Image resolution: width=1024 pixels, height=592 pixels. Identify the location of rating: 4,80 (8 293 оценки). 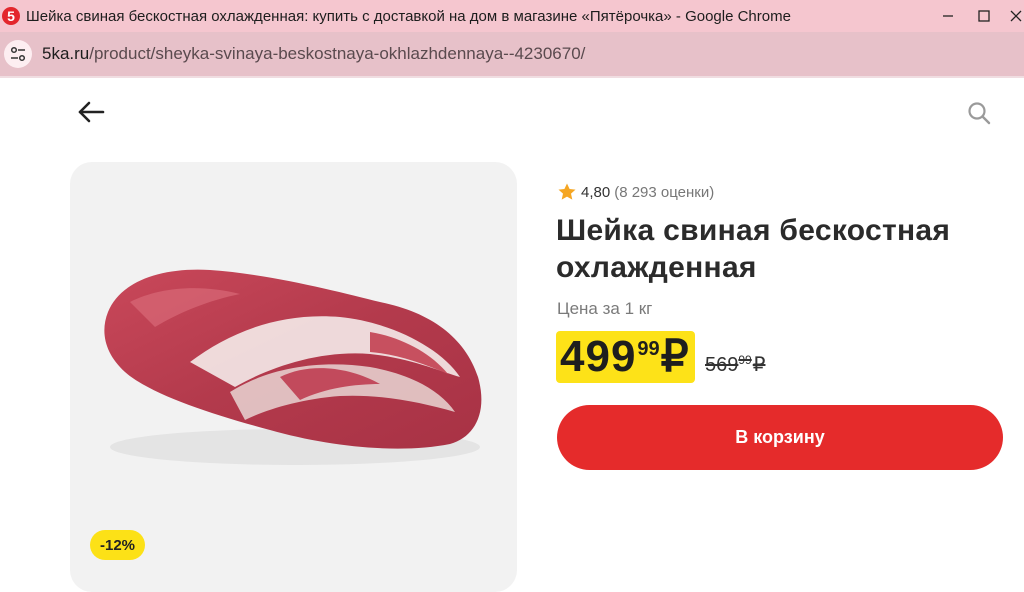
(635, 192).